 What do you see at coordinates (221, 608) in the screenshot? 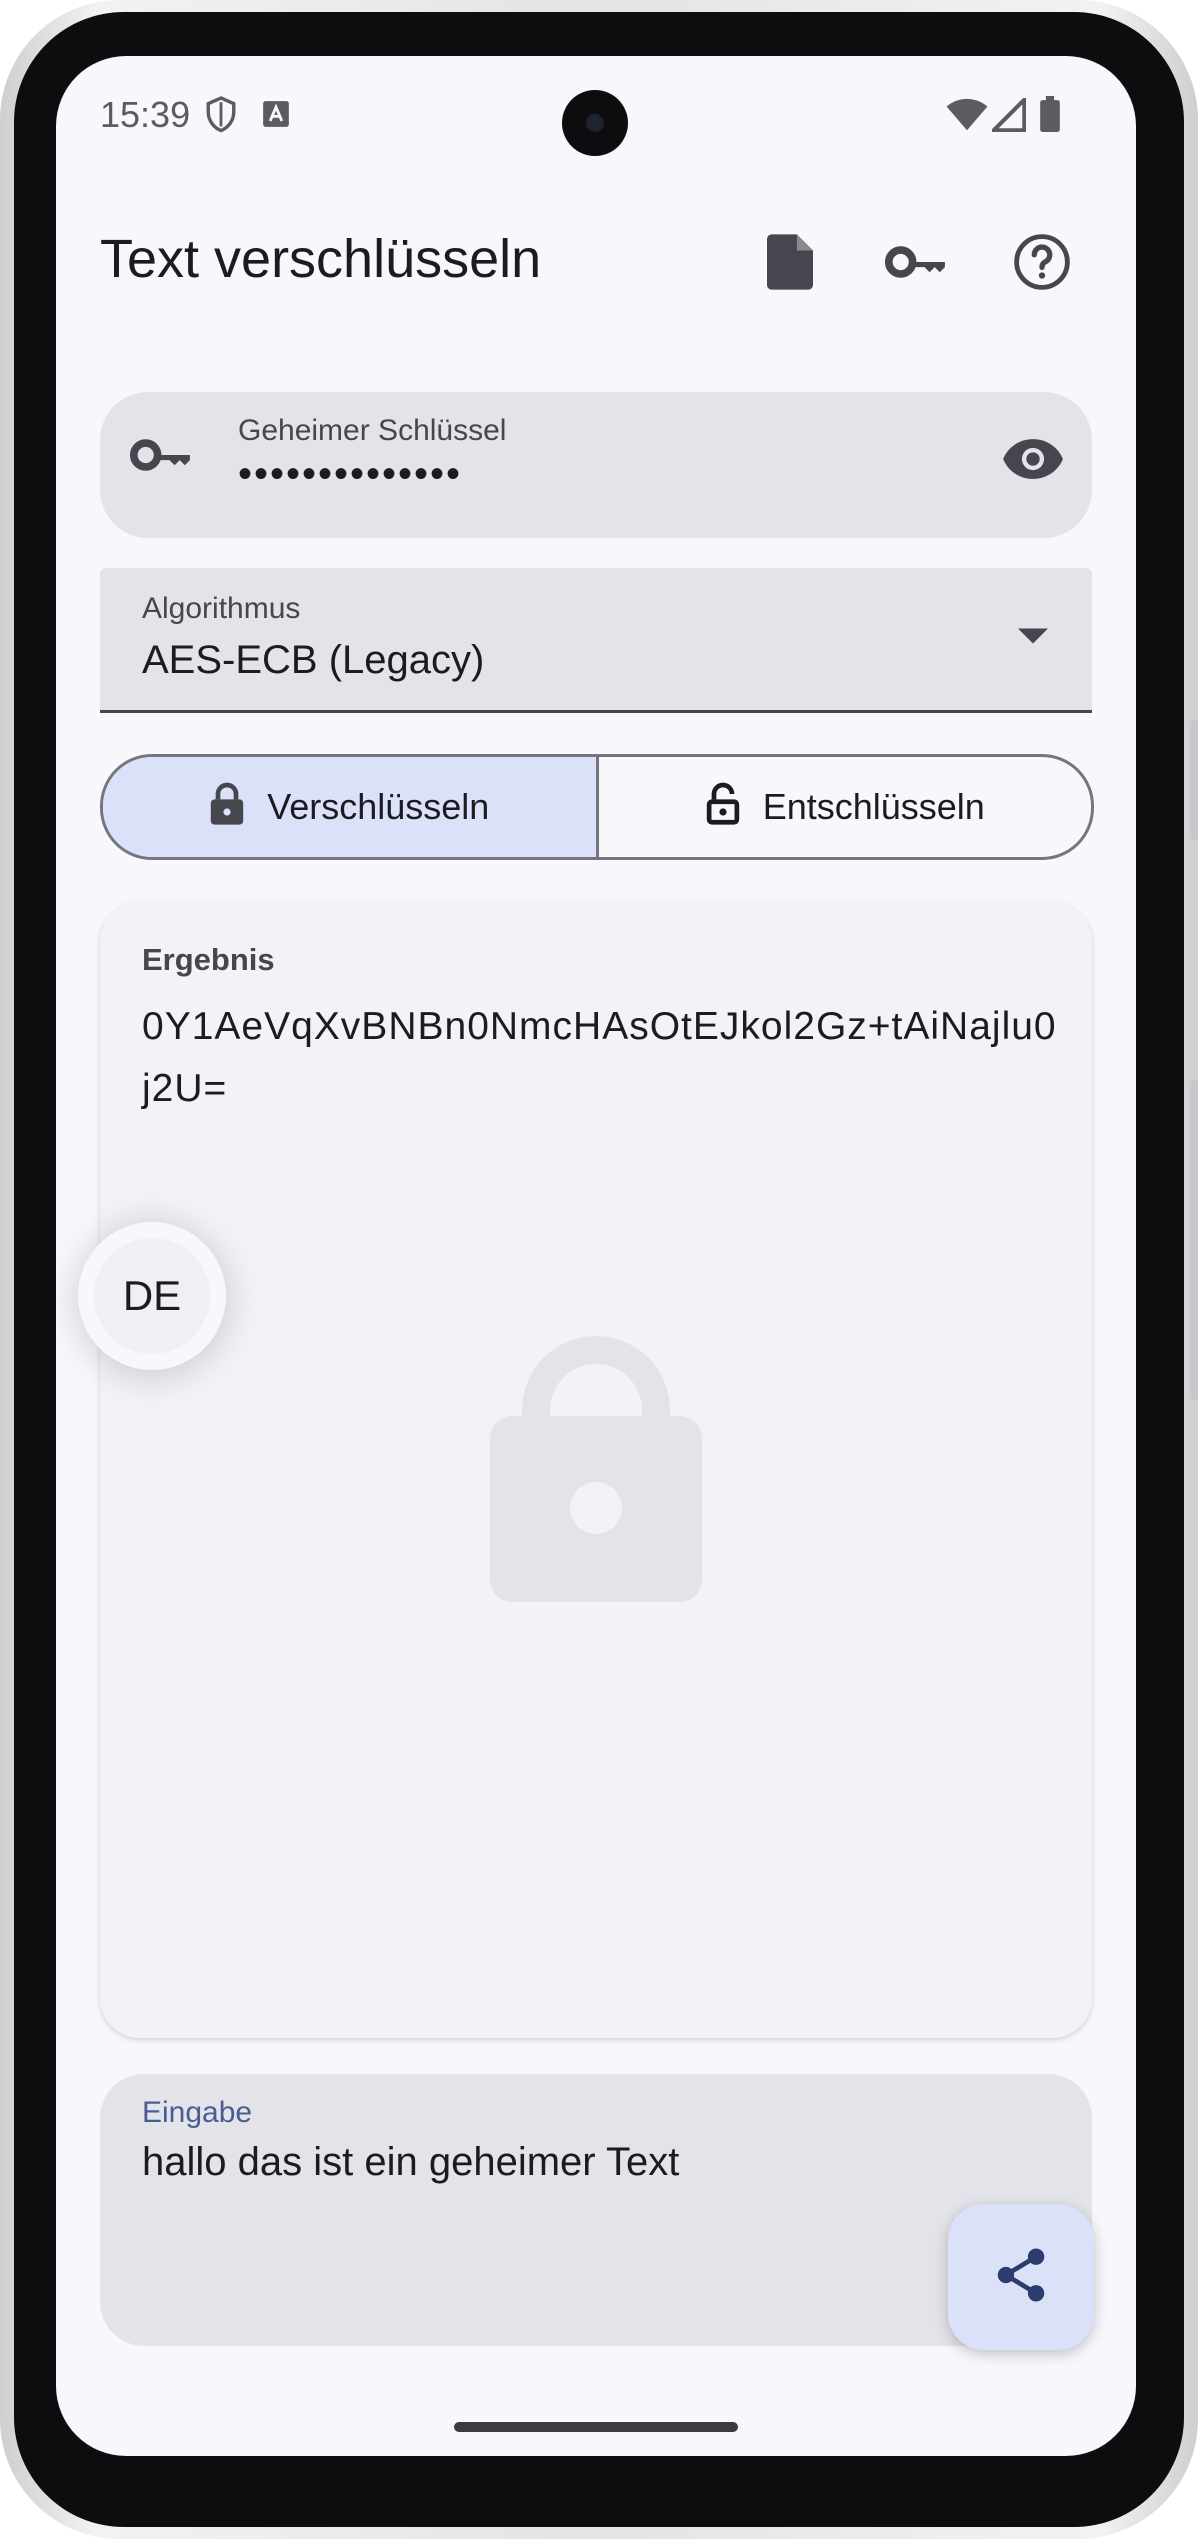
I see `algorithm-label: Algorithmus` at bounding box center [221, 608].